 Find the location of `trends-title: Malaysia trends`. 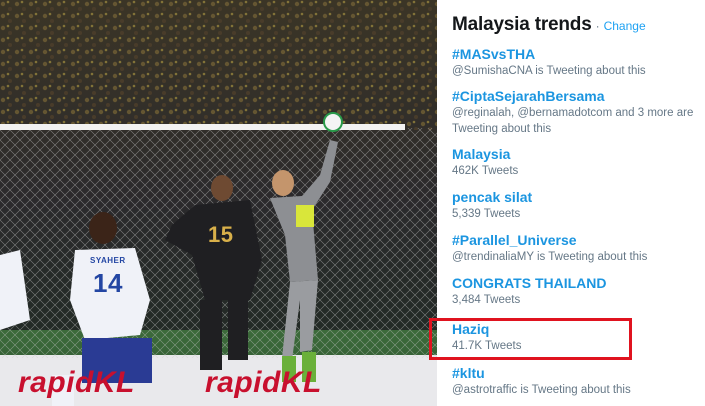

trends-title: Malaysia trends is located at coordinates (522, 24).